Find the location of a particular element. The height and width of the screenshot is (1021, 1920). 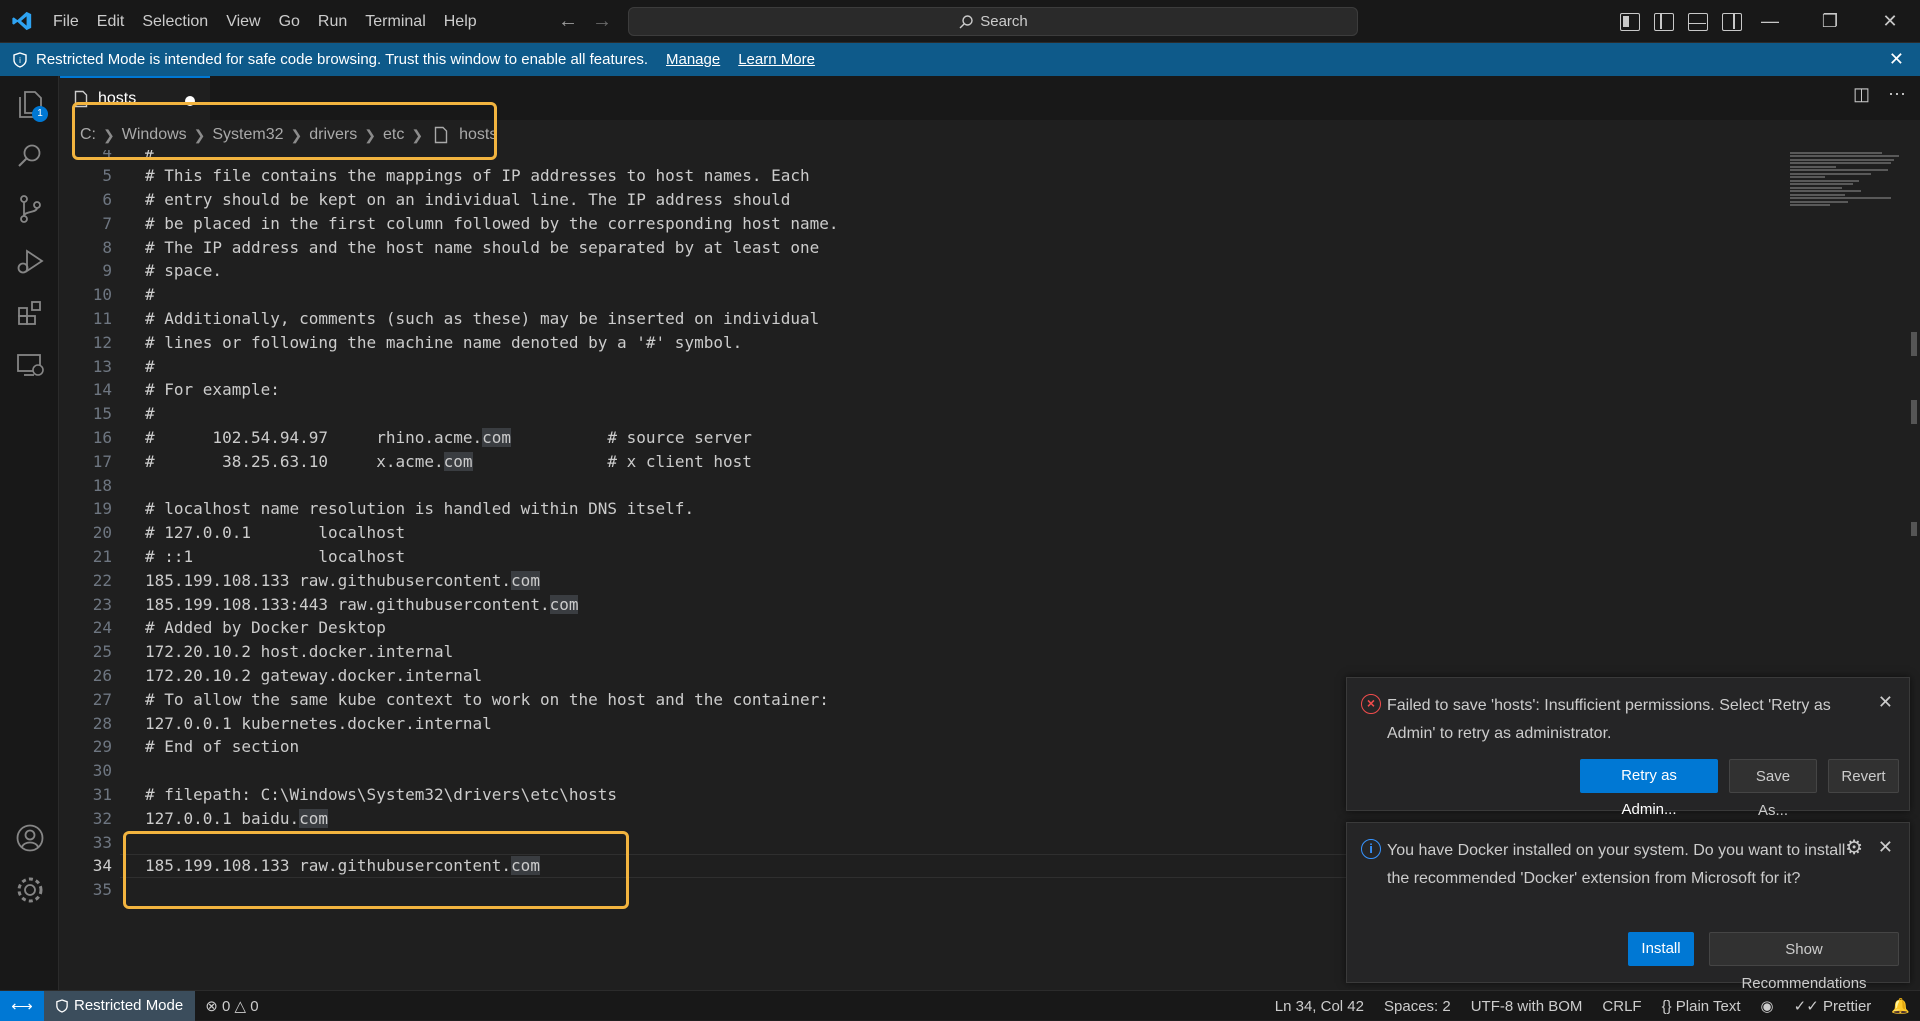

minimize-icon: — is located at coordinates (1770, 21).